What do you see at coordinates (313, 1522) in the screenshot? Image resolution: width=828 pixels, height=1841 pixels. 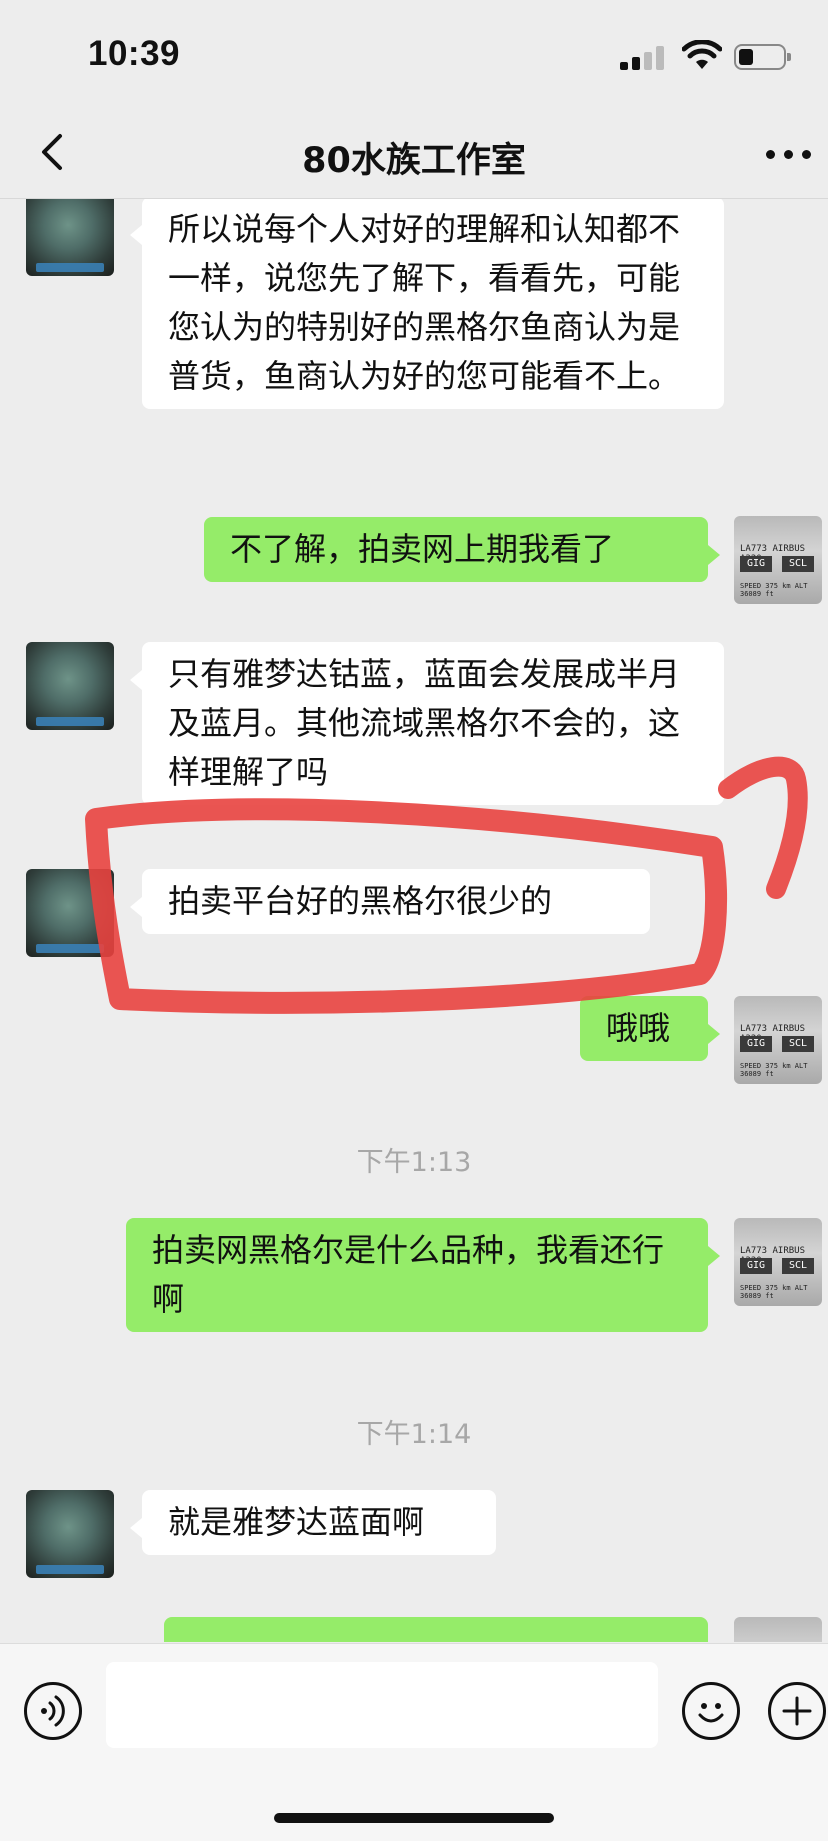 I see `incoming-message: 就是雅梦达蓝面啊` at bounding box center [313, 1522].